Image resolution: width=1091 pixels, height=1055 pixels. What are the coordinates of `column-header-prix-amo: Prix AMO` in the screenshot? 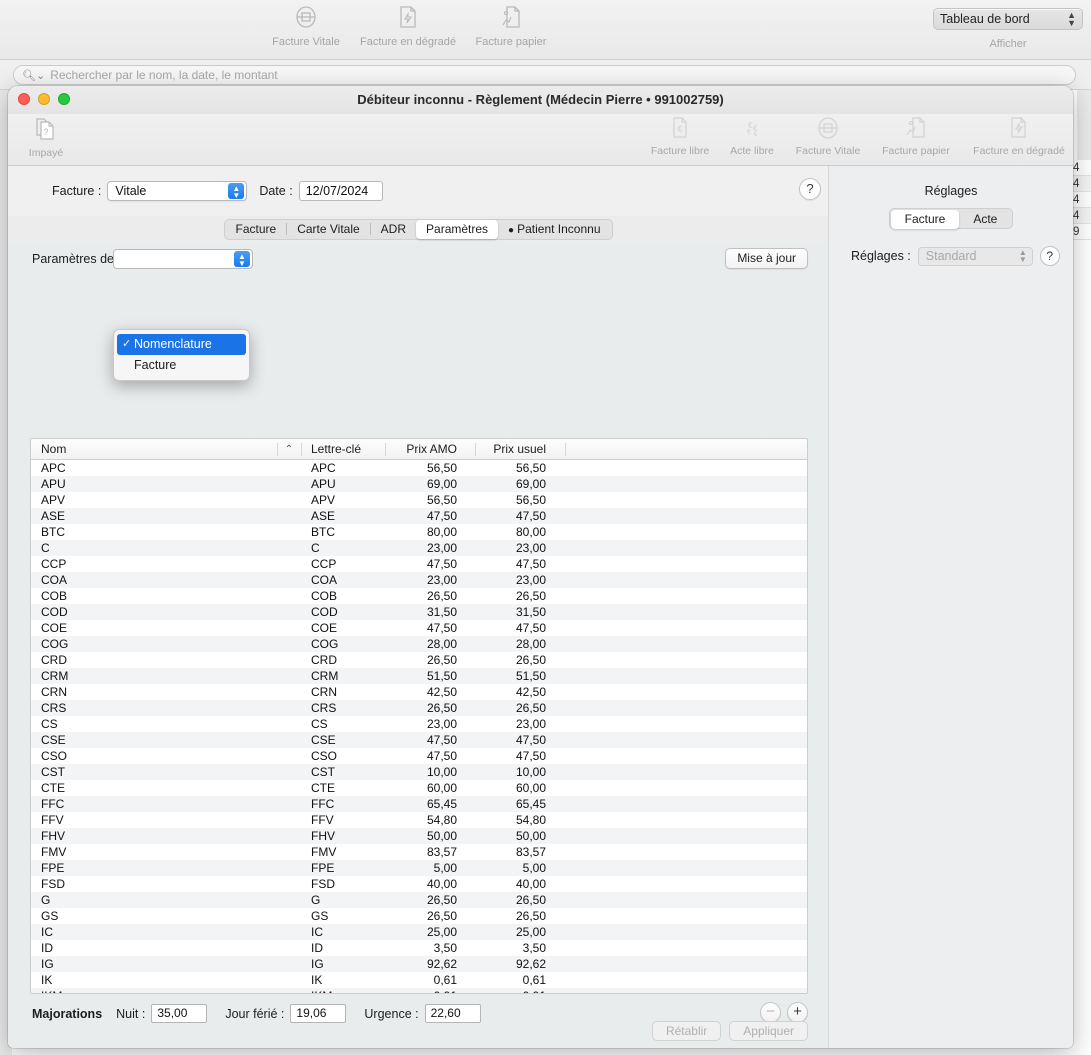 It's located at (430, 449).